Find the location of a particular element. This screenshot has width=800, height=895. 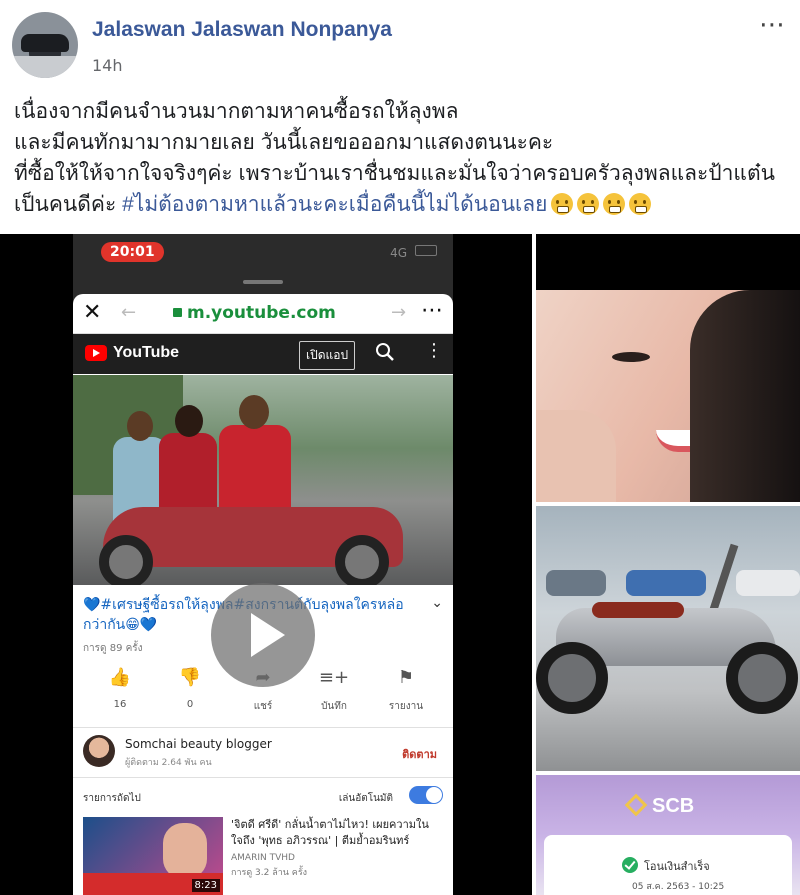

next-video-channel: AMARIN TVHD is located at coordinates (263, 858).